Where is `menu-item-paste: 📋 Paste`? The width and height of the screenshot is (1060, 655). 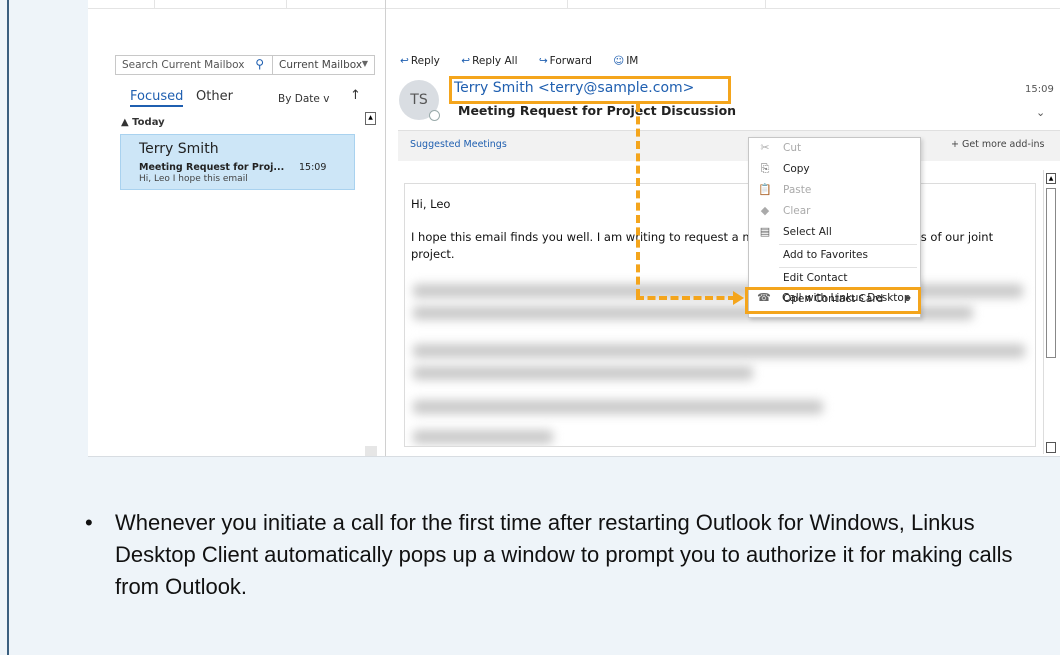 menu-item-paste: 📋 Paste is located at coordinates (834, 191).